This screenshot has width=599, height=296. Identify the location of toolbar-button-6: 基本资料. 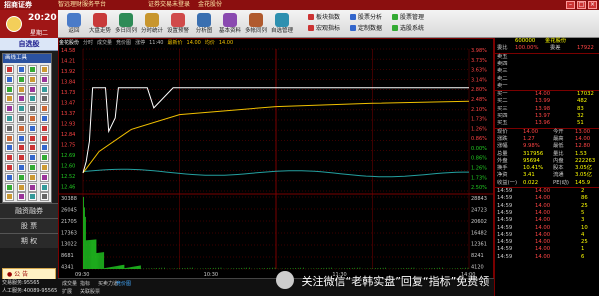
(230, 24).